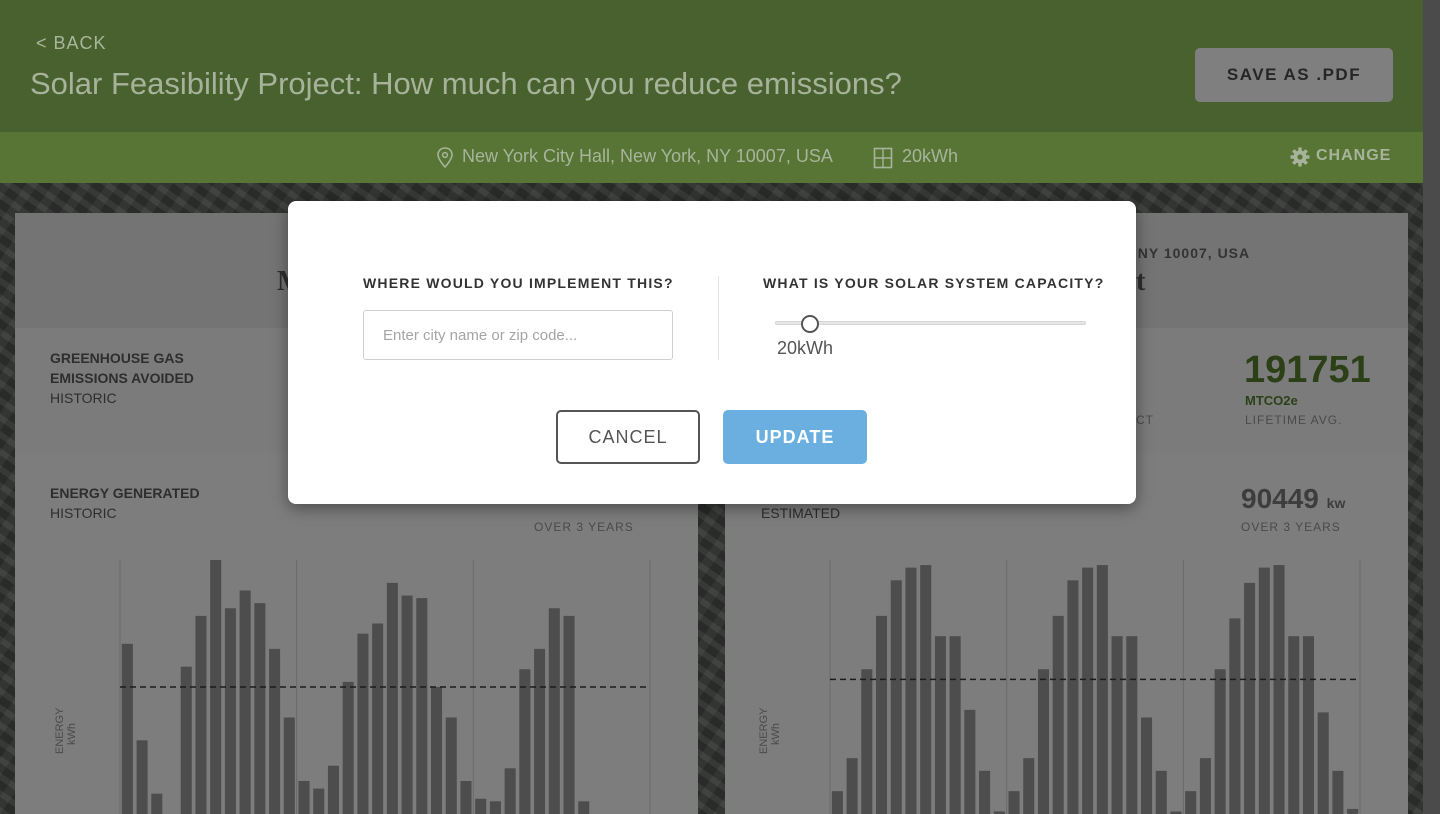 This screenshot has width=1440, height=814. What do you see at coordinates (1189, 253) in the screenshot?
I see `right-panel-address: , NY 10007, USA` at bounding box center [1189, 253].